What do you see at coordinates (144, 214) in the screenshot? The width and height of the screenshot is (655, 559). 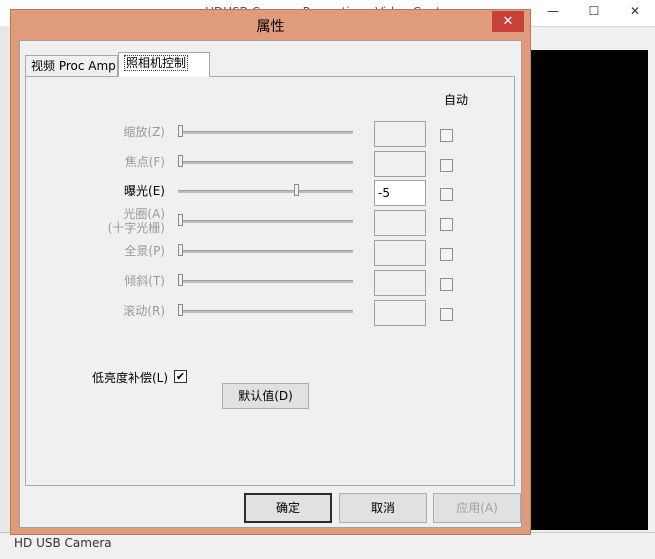 I see `iris-label-line1: 光圈(A)` at bounding box center [144, 214].